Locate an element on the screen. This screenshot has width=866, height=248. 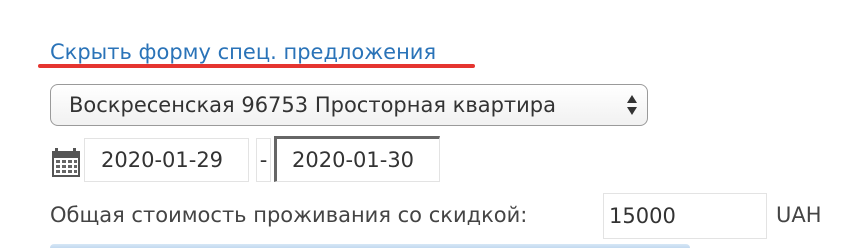
calendar-icon is located at coordinates (66, 161).